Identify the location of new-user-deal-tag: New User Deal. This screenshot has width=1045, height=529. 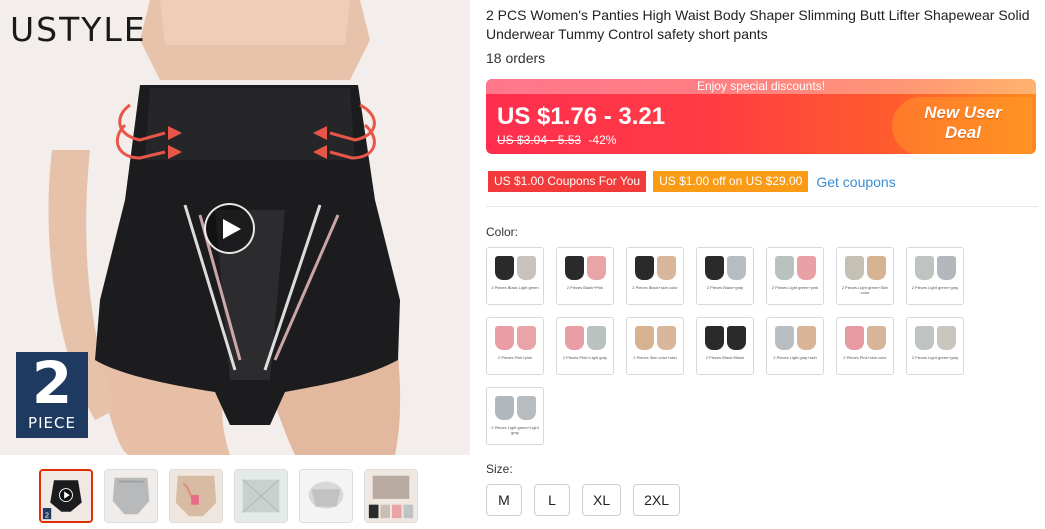
(962, 125).